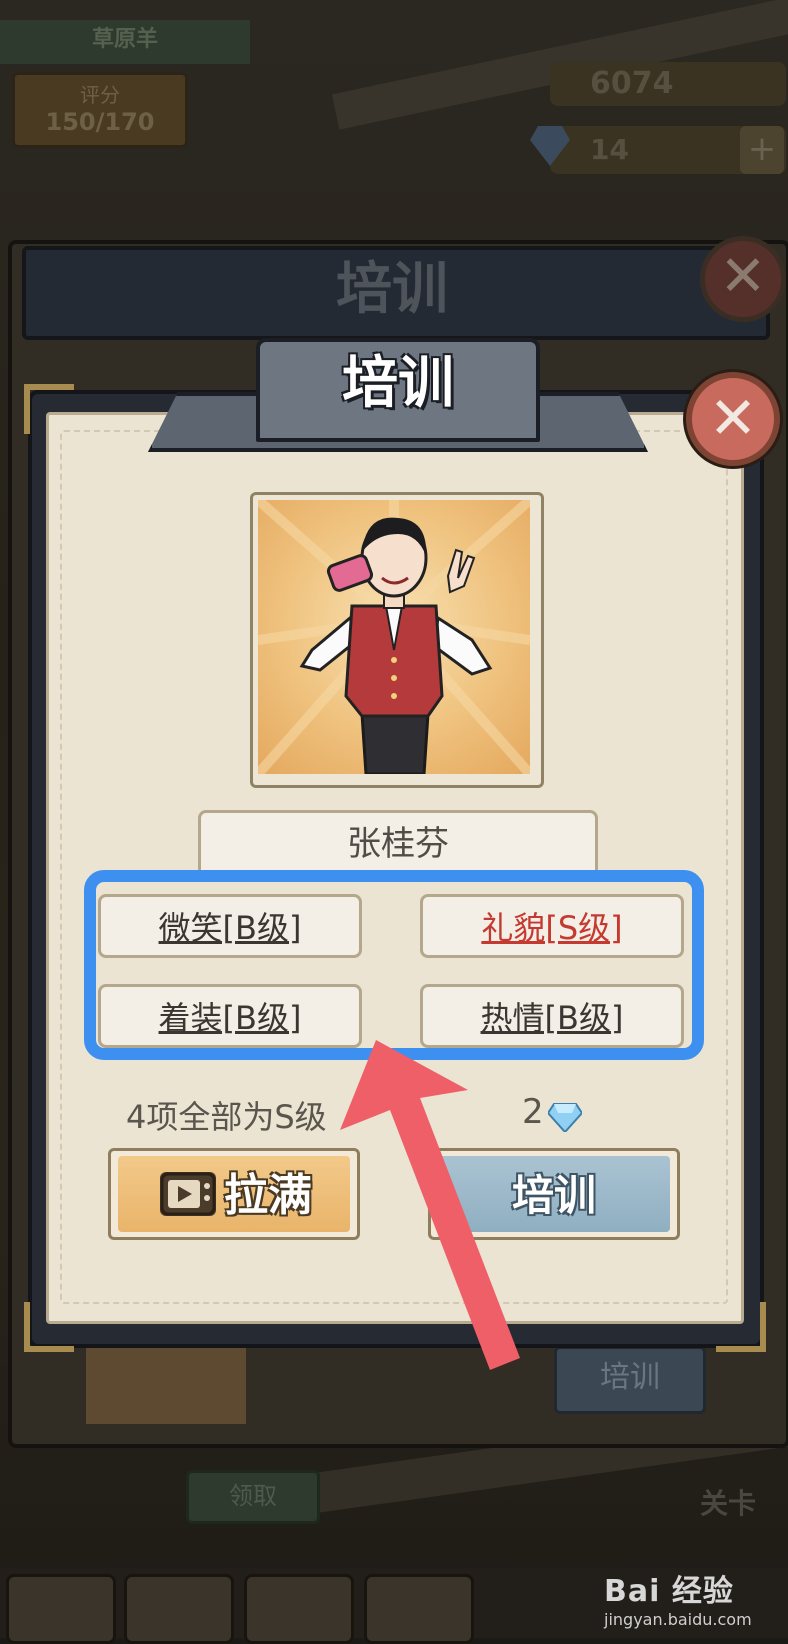  I want to click on close-icon: ✕, so click(733, 418).